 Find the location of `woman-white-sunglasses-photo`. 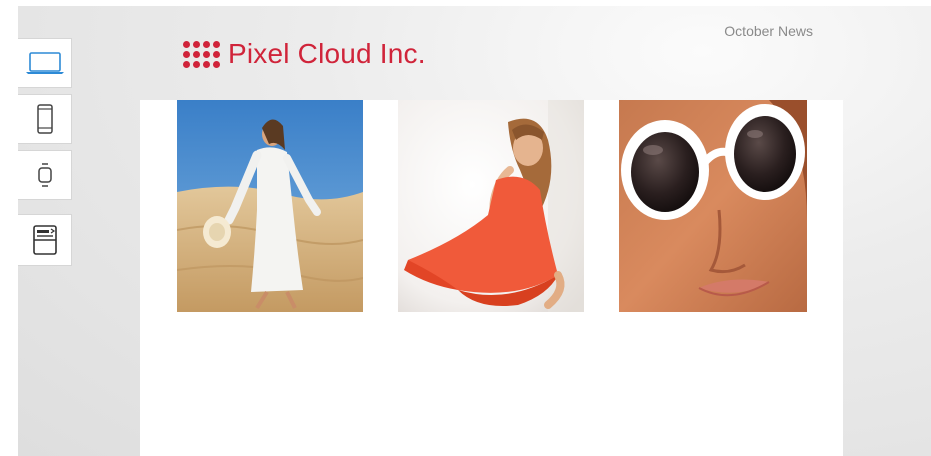

woman-white-sunglasses-photo is located at coordinates (713, 206).